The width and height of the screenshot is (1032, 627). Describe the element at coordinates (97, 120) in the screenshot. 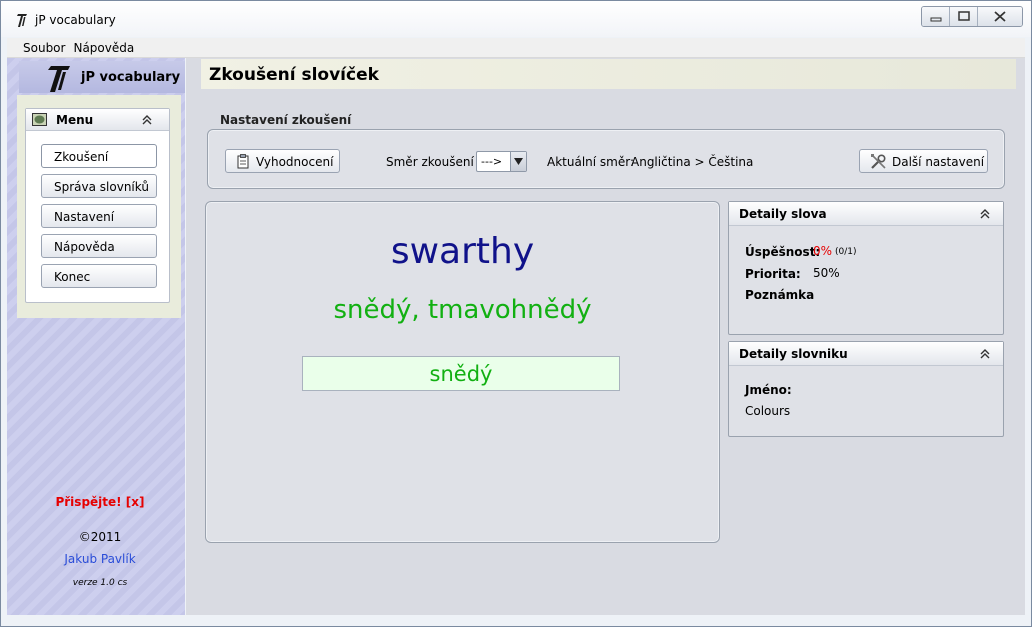

I see `menu-panel-header: Menu` at that location.